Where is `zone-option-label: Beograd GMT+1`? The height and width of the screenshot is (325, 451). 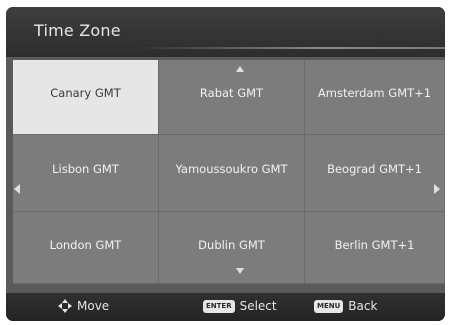 zone-option-label: Beograd GMT+1 is located at coordinates (374, 169).